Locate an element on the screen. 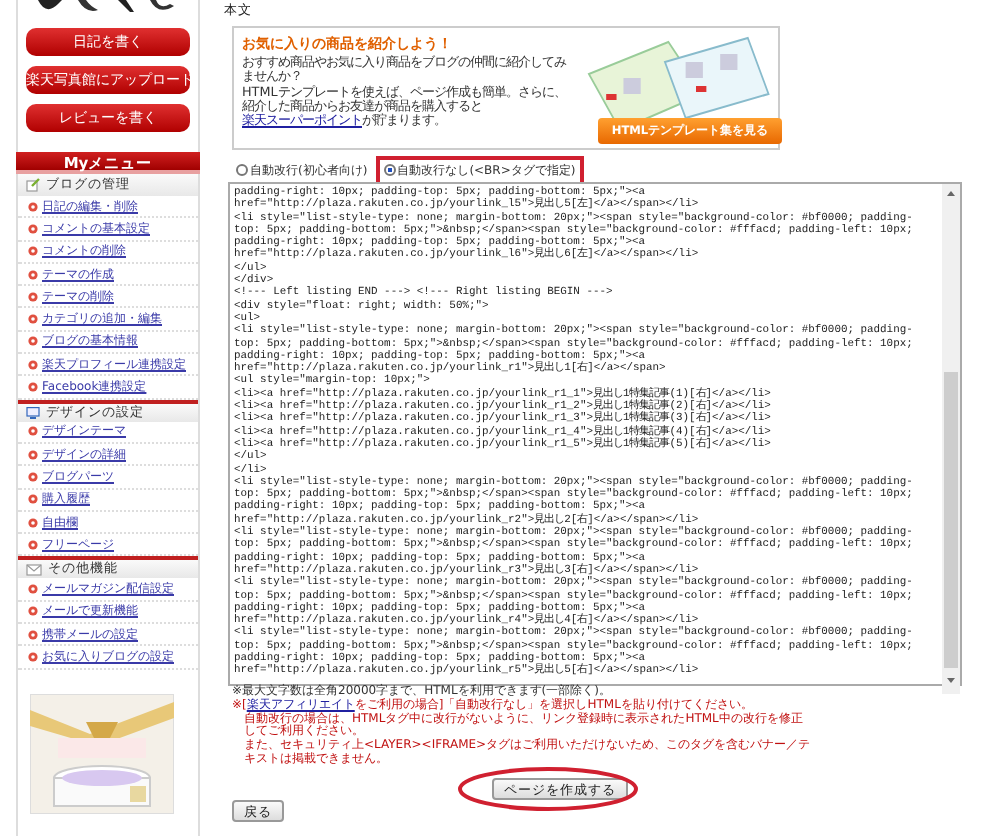 Image resolution: width=1000 pixels, height=836 pixels. monitor-icon is located at coordinates (33, 412).